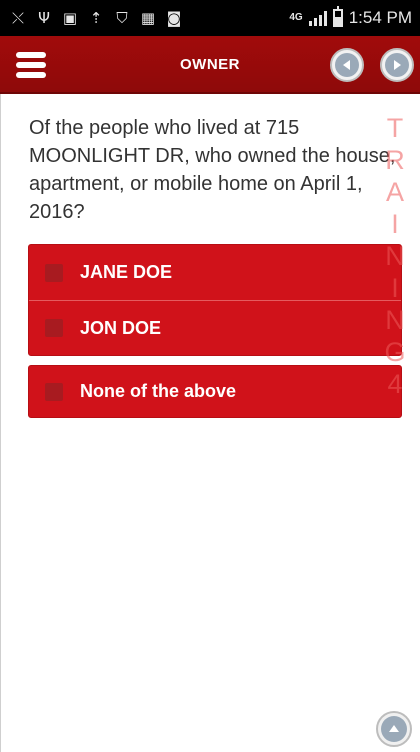 This screenshot has width=420, height=752. I want to click on shield-icon: ⛉, so click(122, 17).